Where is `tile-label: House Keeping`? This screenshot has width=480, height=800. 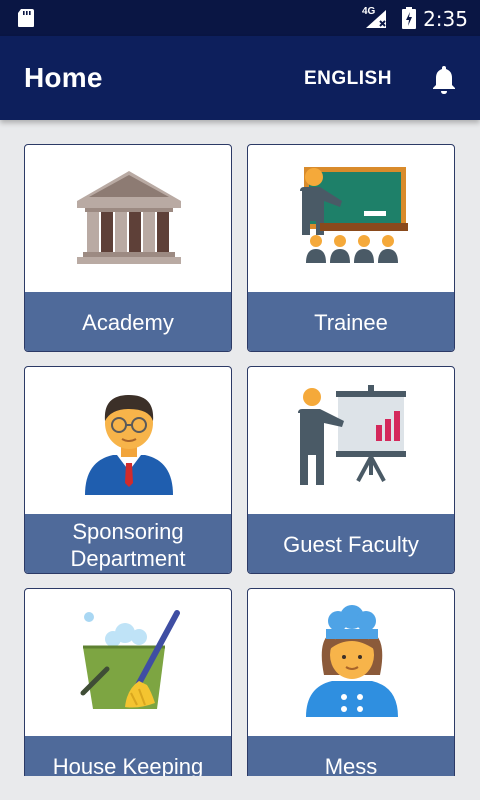 tile-label: House Keeping is located at coordinates (128, 756).